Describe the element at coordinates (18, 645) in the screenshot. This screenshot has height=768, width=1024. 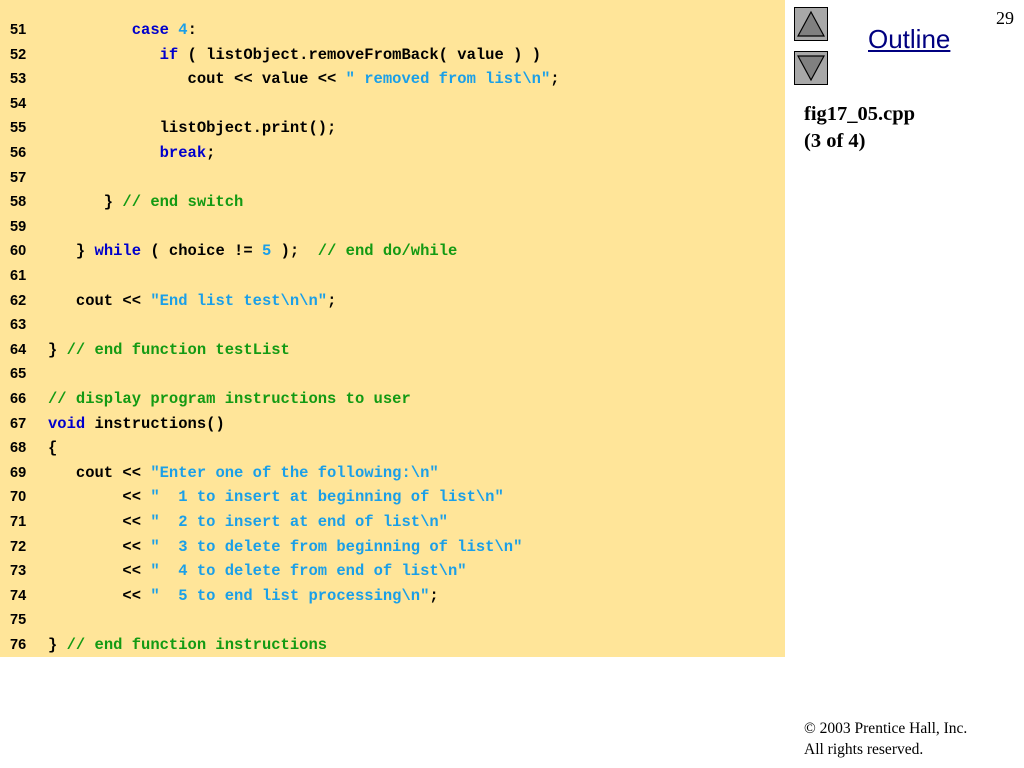
I see `line-number: 76` at that location.